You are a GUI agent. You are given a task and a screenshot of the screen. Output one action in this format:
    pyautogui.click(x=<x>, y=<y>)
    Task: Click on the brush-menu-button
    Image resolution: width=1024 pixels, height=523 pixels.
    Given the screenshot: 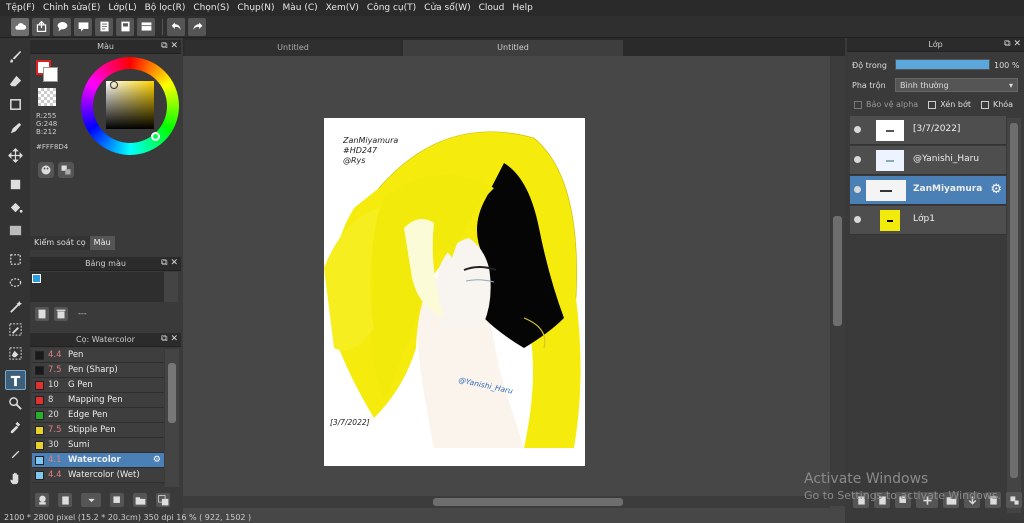 What is the action you would take?
    pyautogui.click(x=91, y=500)
    